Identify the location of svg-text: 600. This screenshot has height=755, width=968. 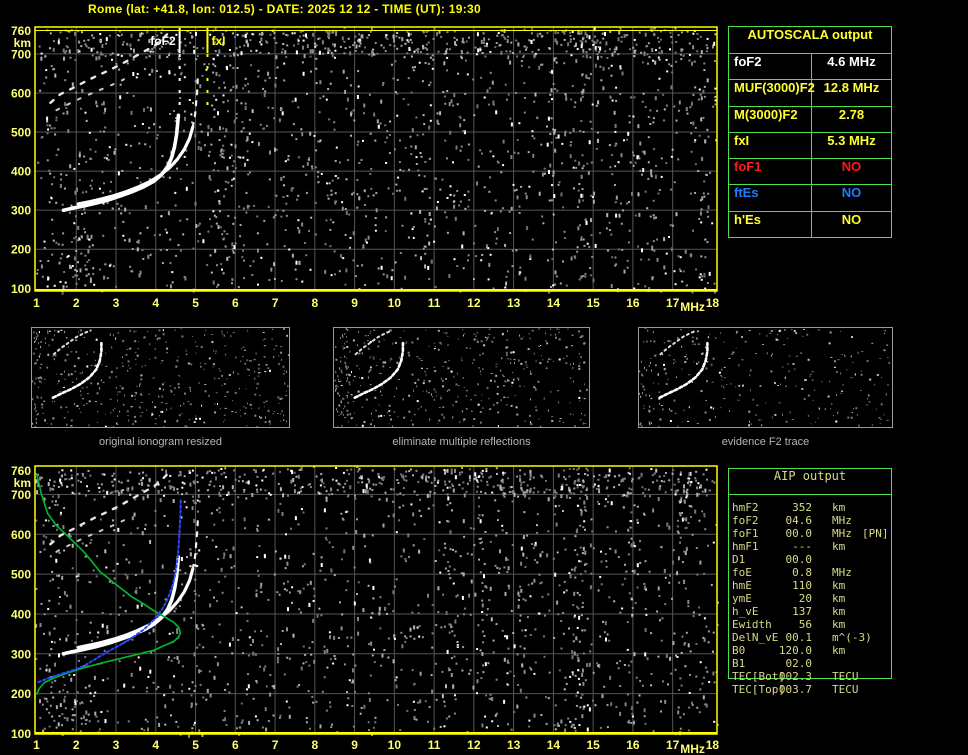
(21, 93).